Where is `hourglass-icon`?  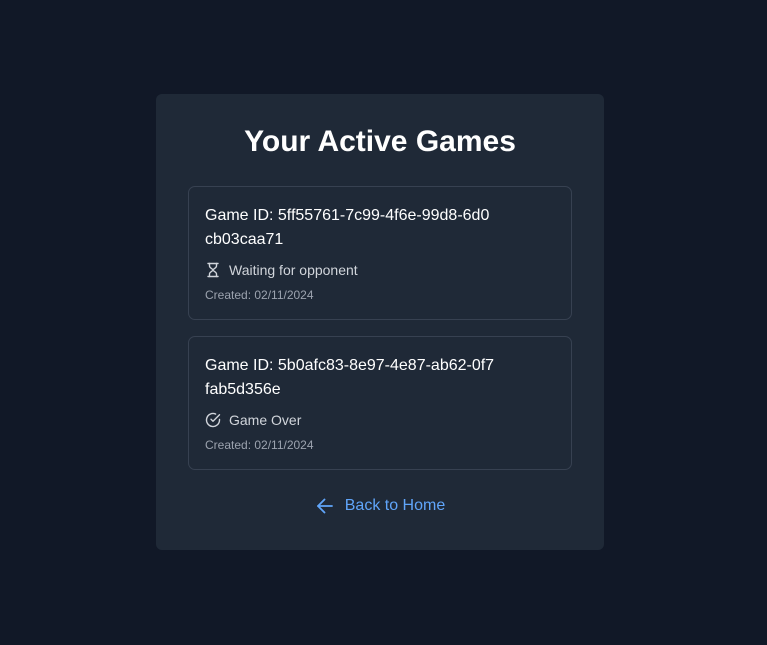 hourglass-icon is located at coordinates (213, 270).